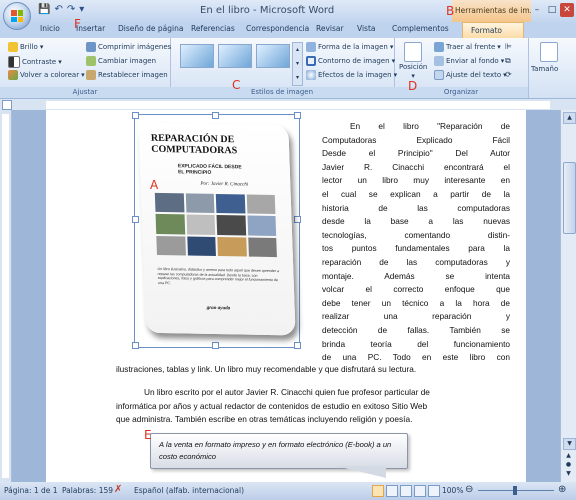  What do you see at coordinates (569, 444) in the screenshot?
I see `scroll-down-icon: ▼` at bounding box center [569, 444].